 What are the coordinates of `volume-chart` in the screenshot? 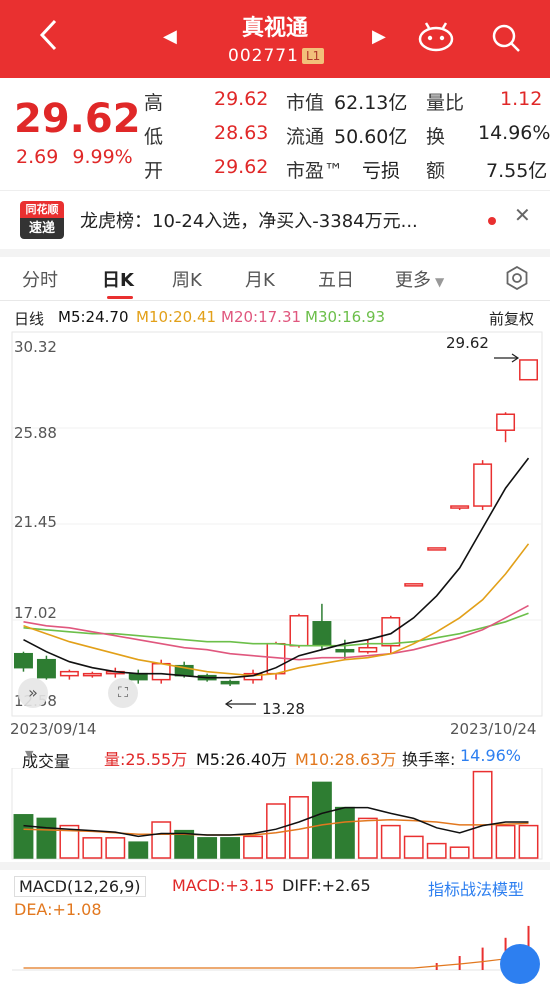 It's located at (275, 814).